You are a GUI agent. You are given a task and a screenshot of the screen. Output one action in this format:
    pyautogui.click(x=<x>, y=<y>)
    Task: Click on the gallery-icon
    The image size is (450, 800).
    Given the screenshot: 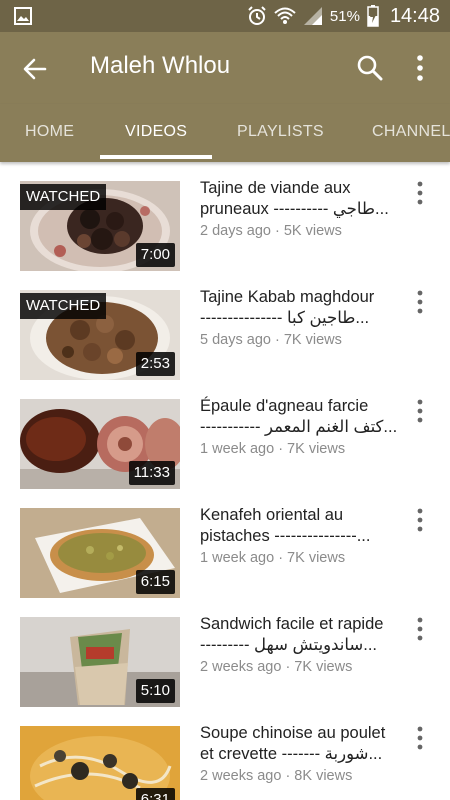 What is the action you would take?
    pyautogui.click(x=23, y=16)
    